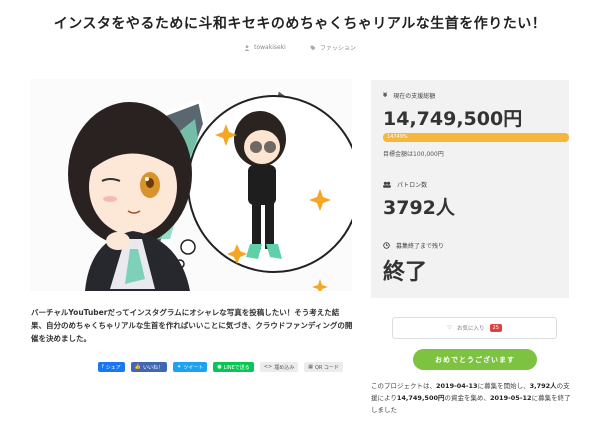  What do you see at coordinates (300, 24) in the screenshot?
I see `project-title: インスタをやるために斗和キセキのめちゃくちゃリアルな生首を作りたい！` at bounding box center [300, 24].